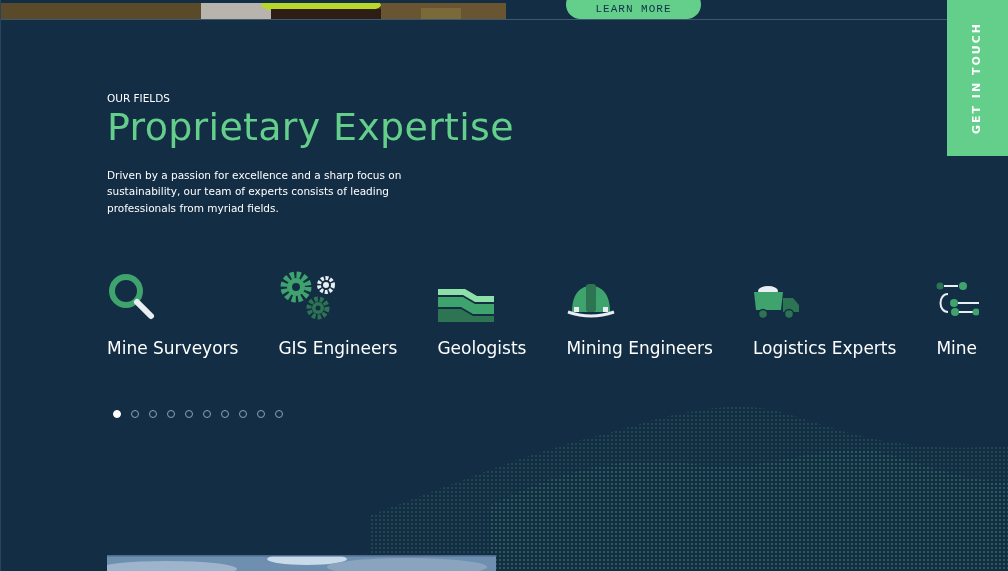 The height and width of the screenshot is (571, 1008). What do you see at coordinates (173, 349) in the screenshot?
I see `field-label: Mine Surveyors` at bounding box center [173, 349].